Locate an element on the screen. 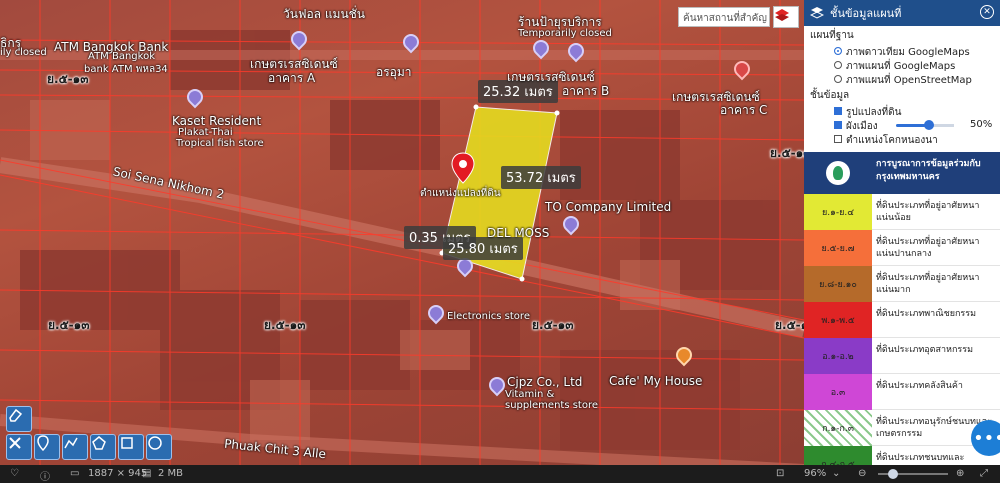  chat-button: ••• is located at coordinates (985, 438).